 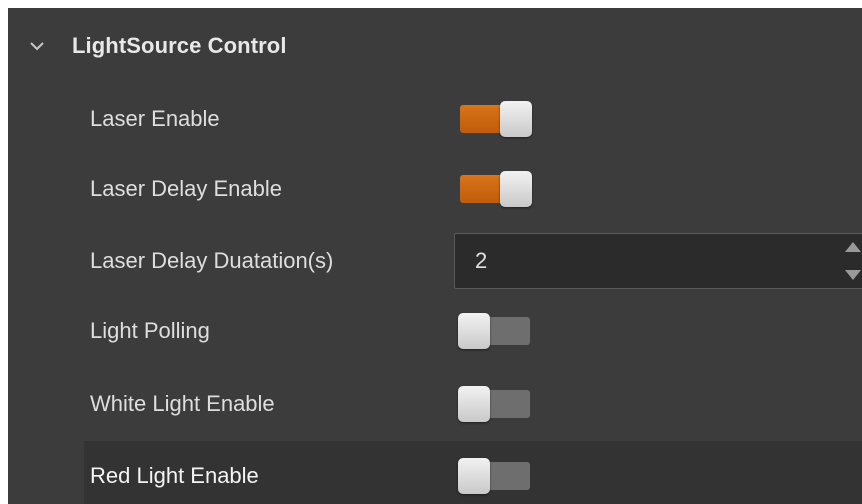 What do you see at coordinates (495, 331) in the screenshot?
I see `light-polling-toggle` at bounding box center [495, 331].